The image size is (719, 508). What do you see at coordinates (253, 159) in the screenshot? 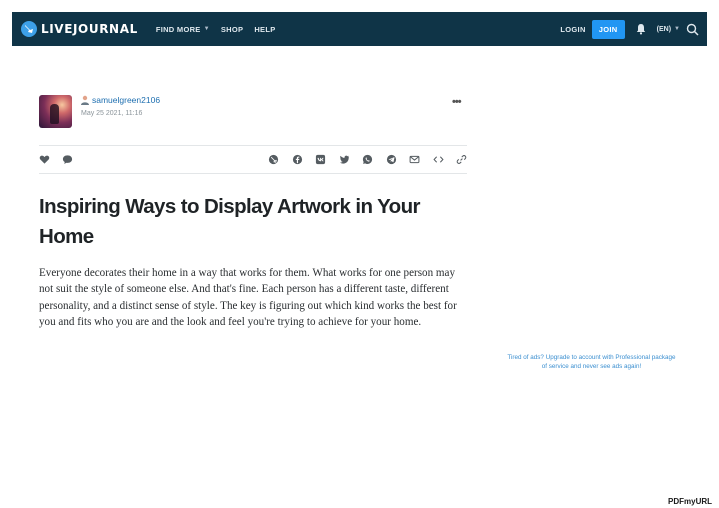
I see `post-actions-bar` at bounding box center [253, 159].